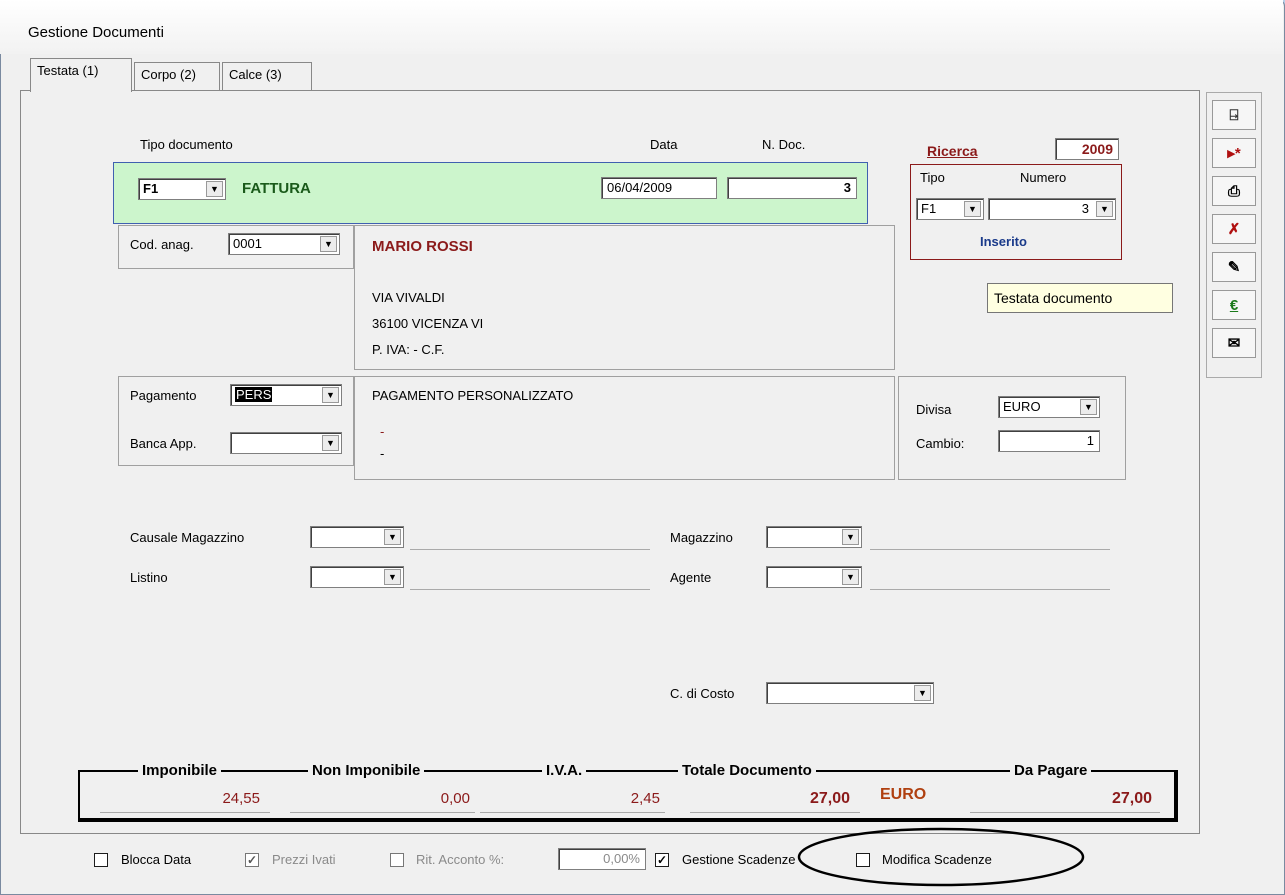 The image size is (1285, 895). Describe the element at coordinates (602, 859) in the screenshot. I see `rit-acconto-field: 0,00%` at that location.